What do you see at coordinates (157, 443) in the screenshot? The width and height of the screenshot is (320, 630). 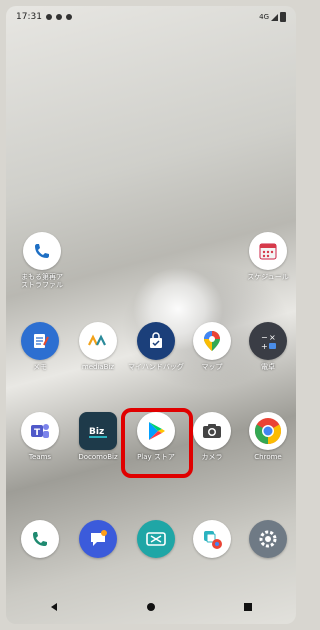 I see `highlight-frame` at bounding box center [157, 443].